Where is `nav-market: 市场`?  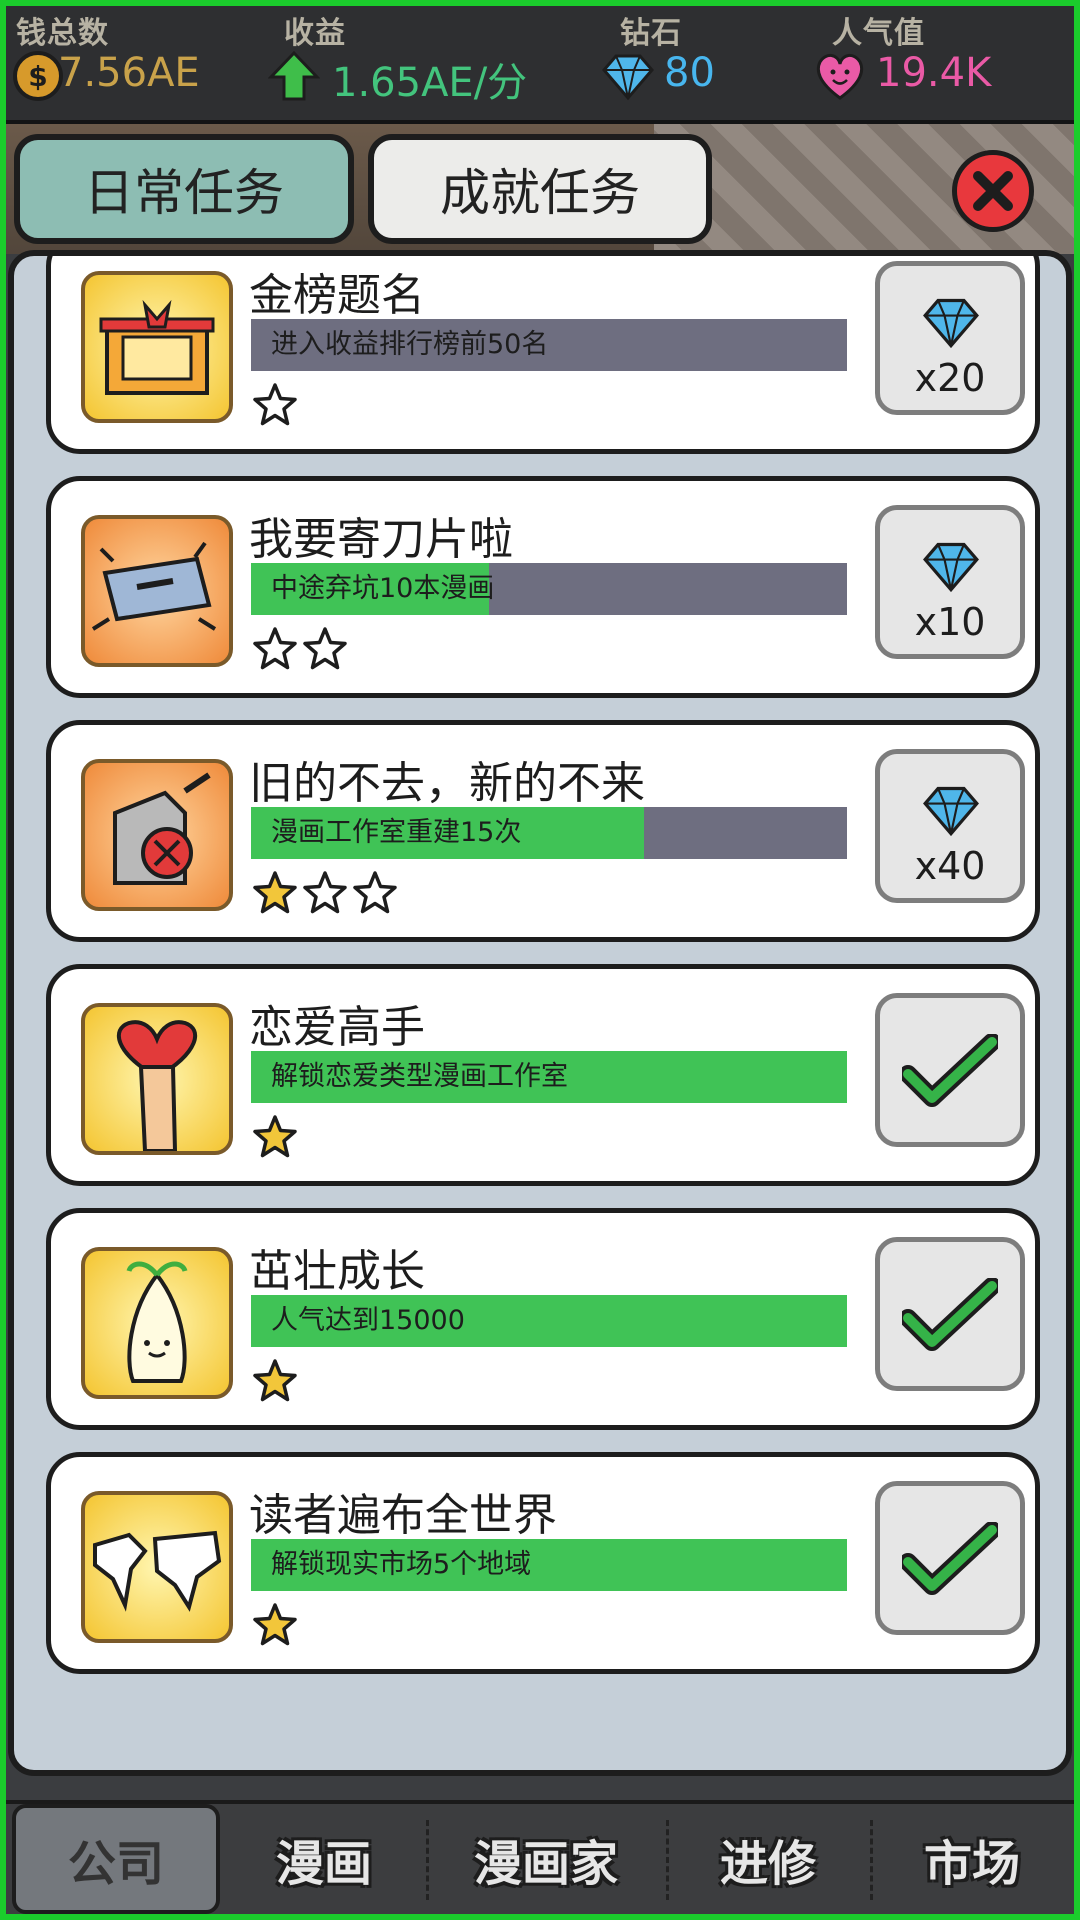
nav-market: 市场 is located at coordinates (972, 1859).